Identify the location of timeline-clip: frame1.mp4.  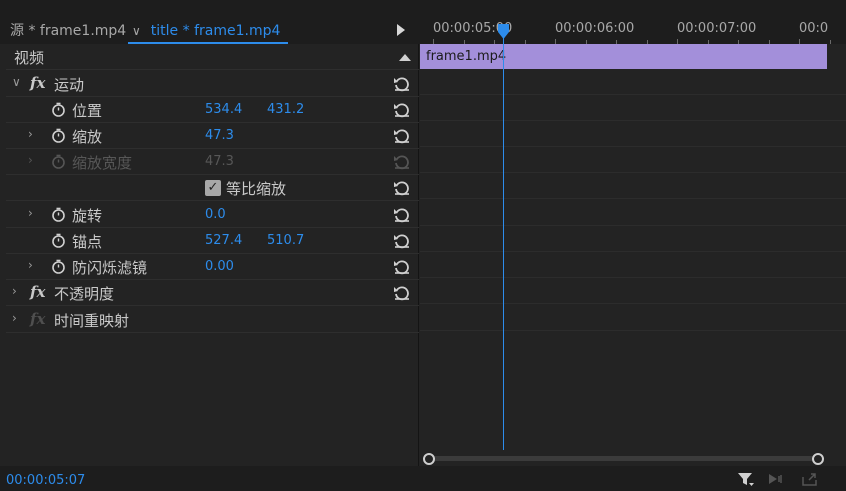
(623, 56).